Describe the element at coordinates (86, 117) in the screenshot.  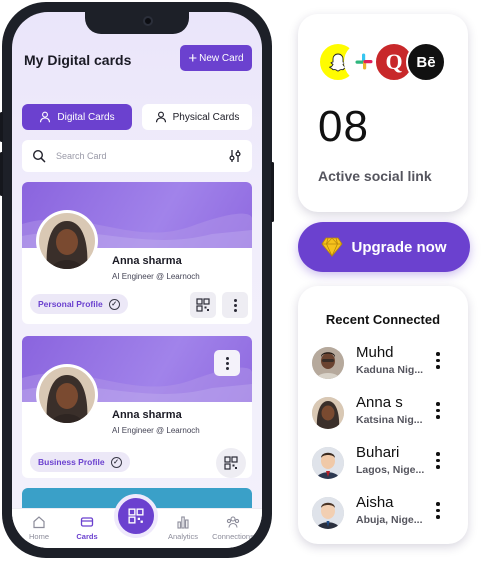
I see `tab-label: Digital Cards` at that location.